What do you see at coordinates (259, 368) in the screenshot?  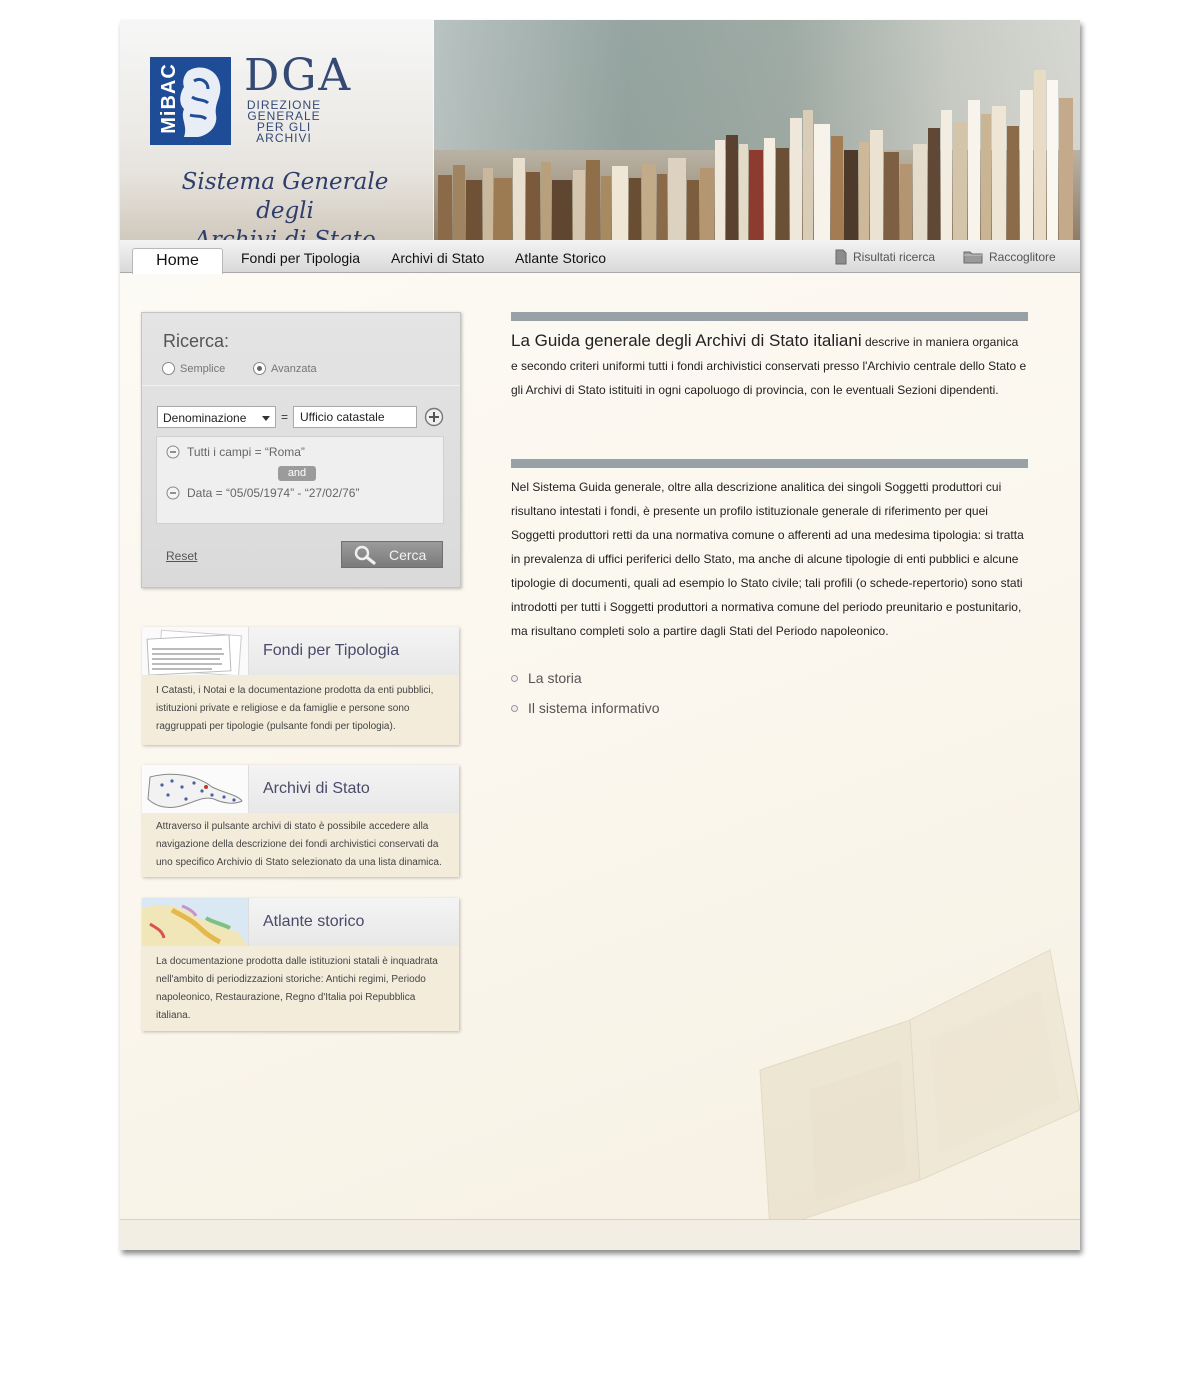 I see `radio-dot-selected` at bounding box center [259, 368].